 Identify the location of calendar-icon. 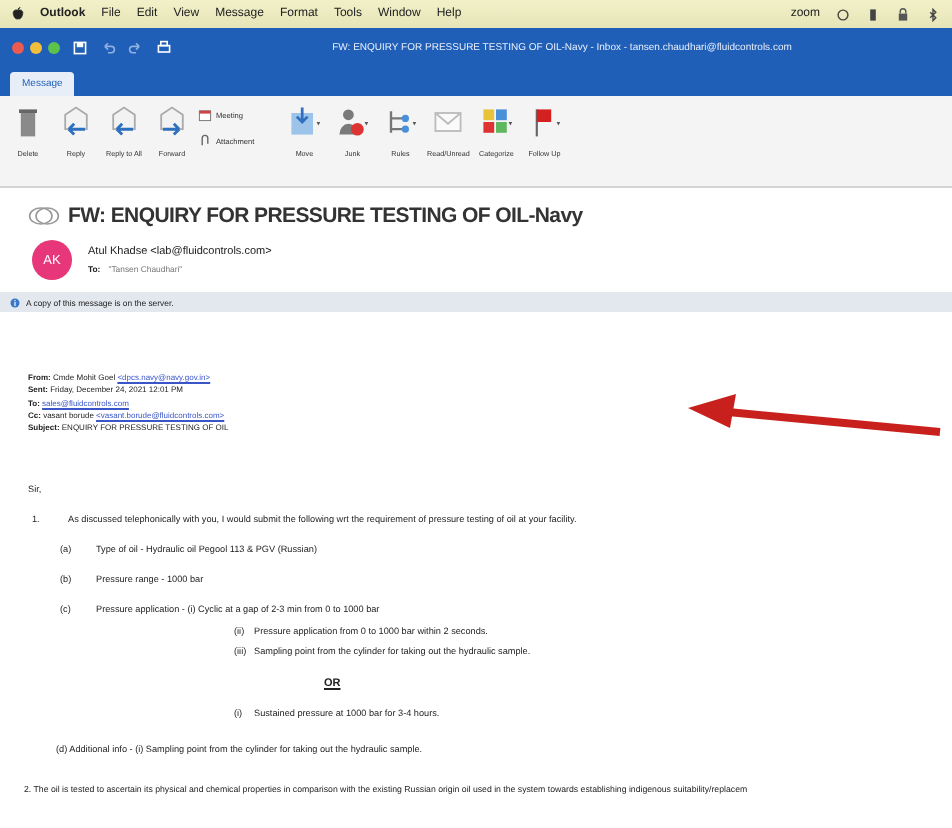
(205, 115).